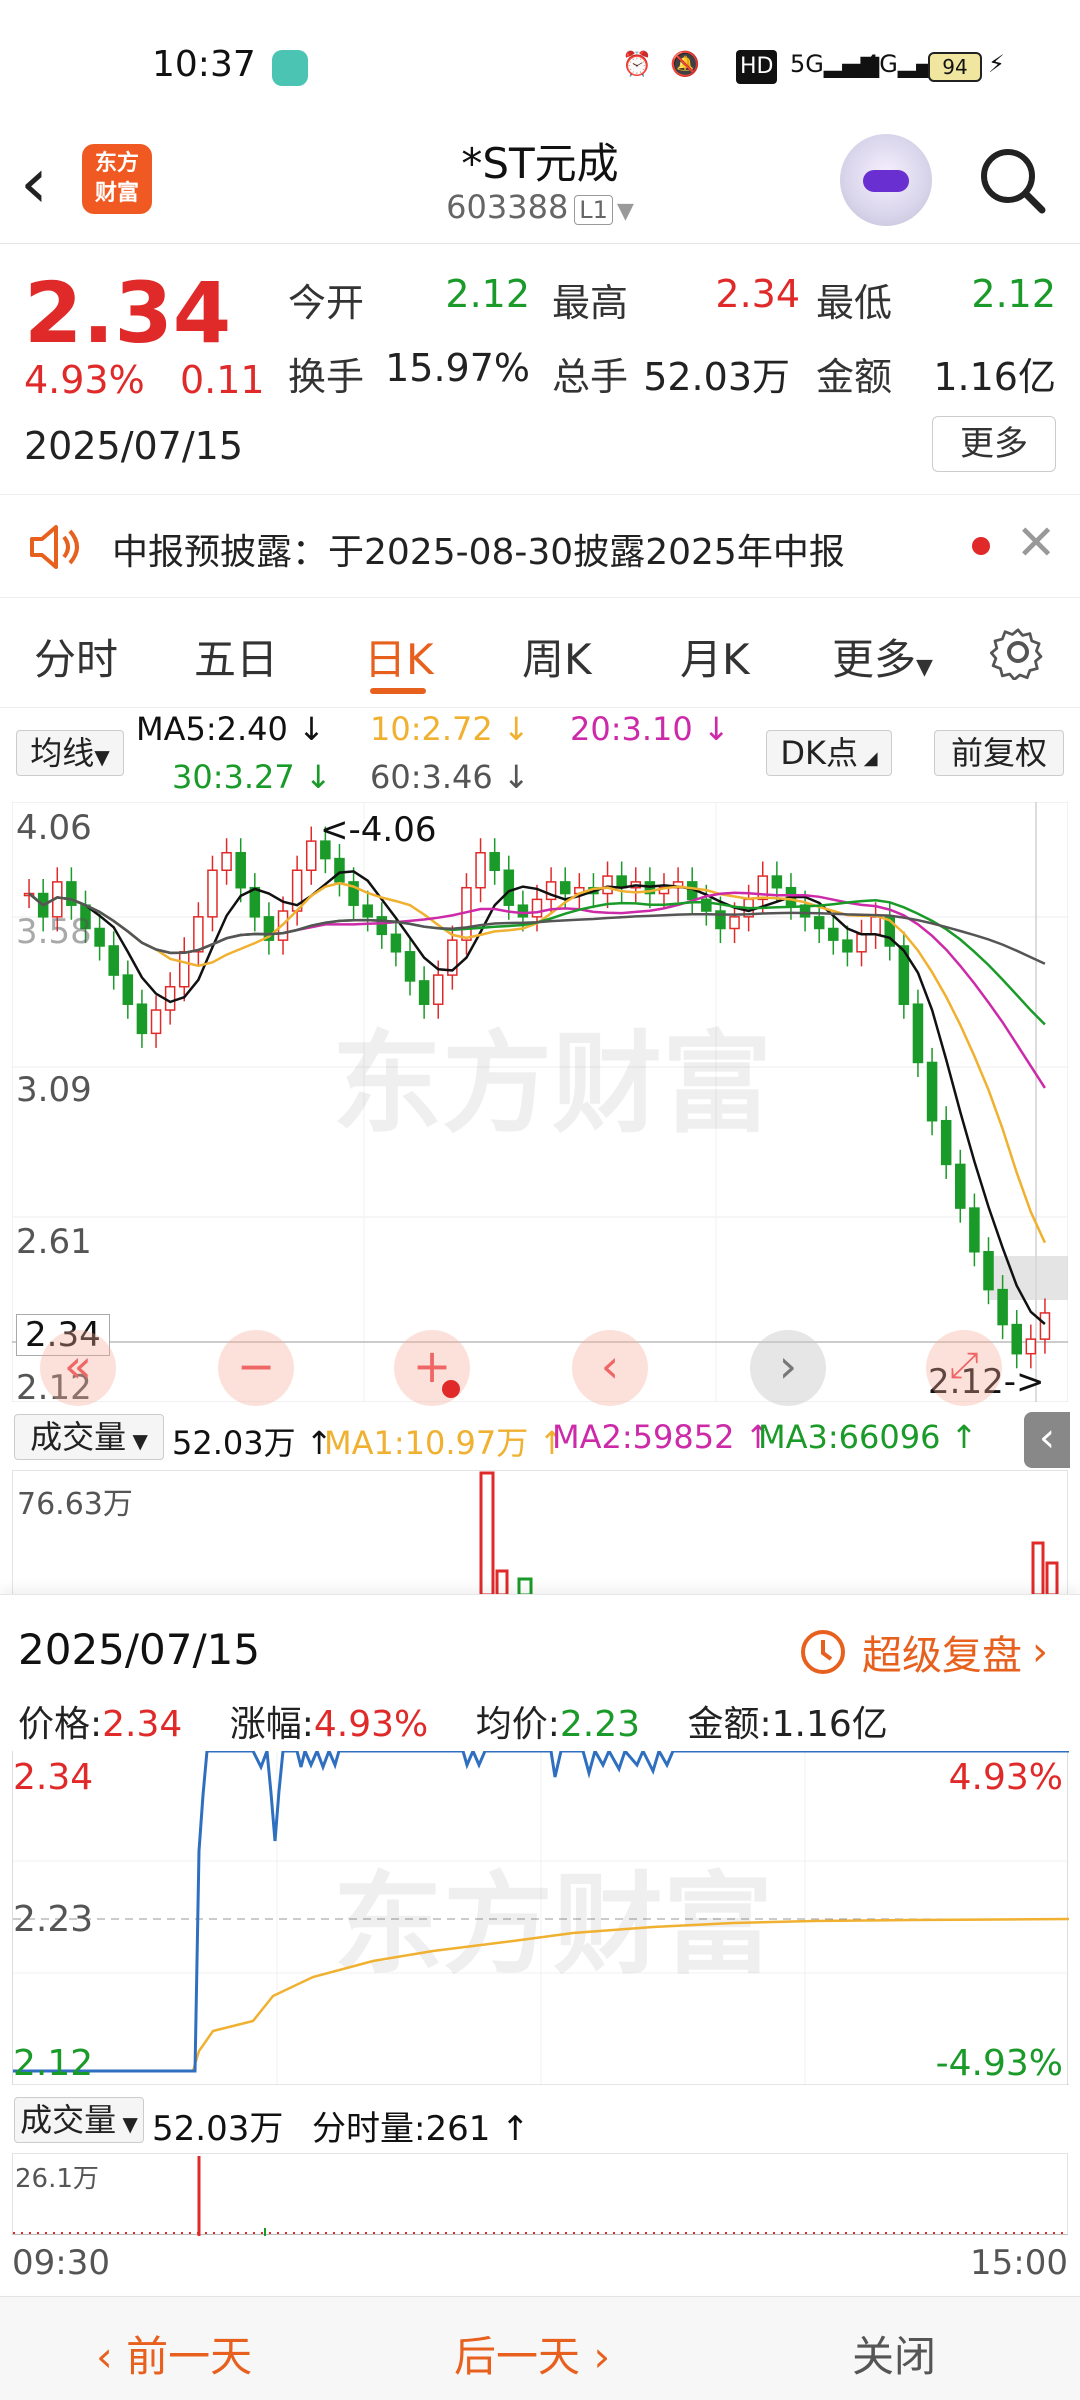 This screenshot has width=1080, height=2400. I want to click on zoom-out-icon: −, so click(256, 1368).